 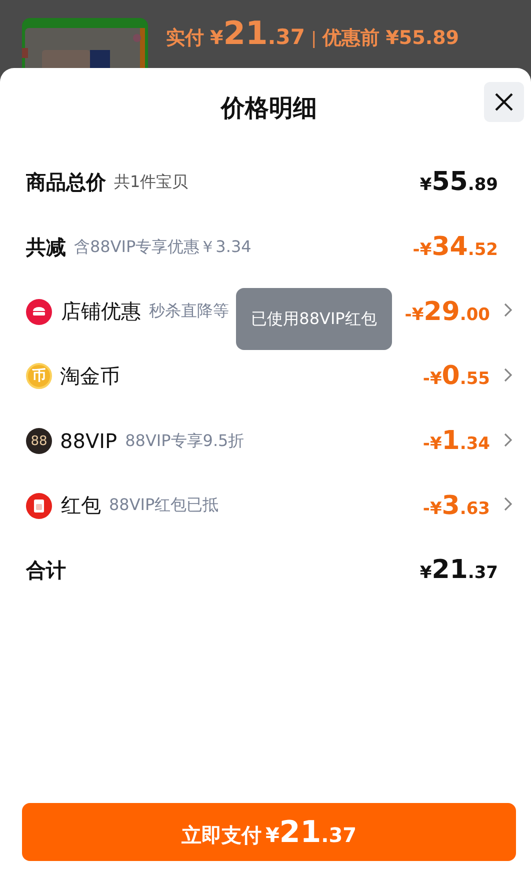 I want to click on close-icon, so click(x=504, y=102).